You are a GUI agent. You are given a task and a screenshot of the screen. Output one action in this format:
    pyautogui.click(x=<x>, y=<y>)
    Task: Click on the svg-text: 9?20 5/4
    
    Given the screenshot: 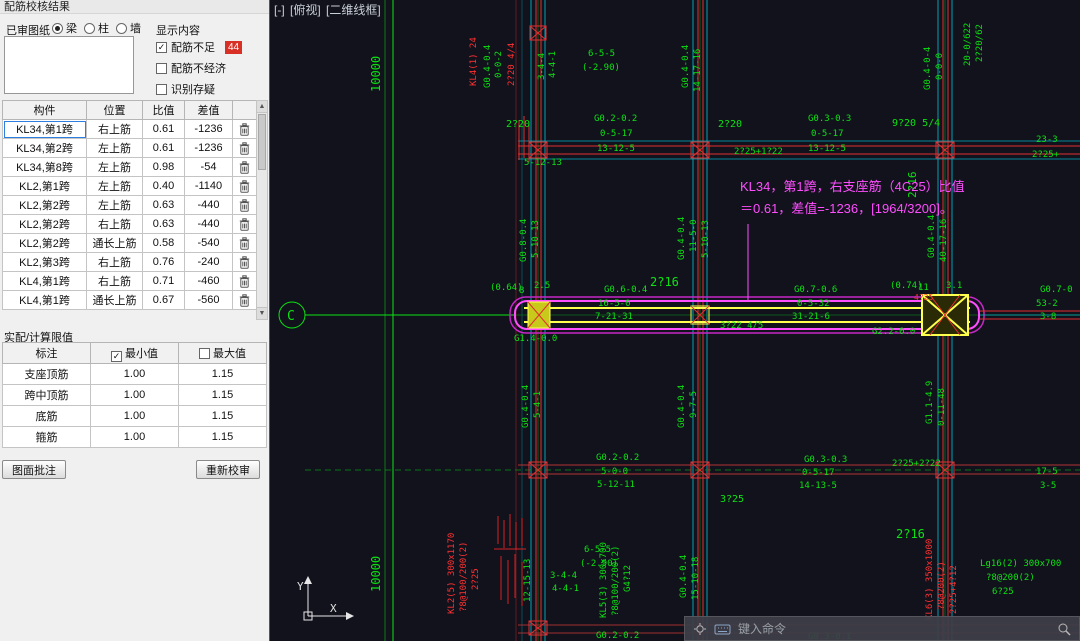 What is the action you would take?
    pyautogui.click(x=916, y=123)
    